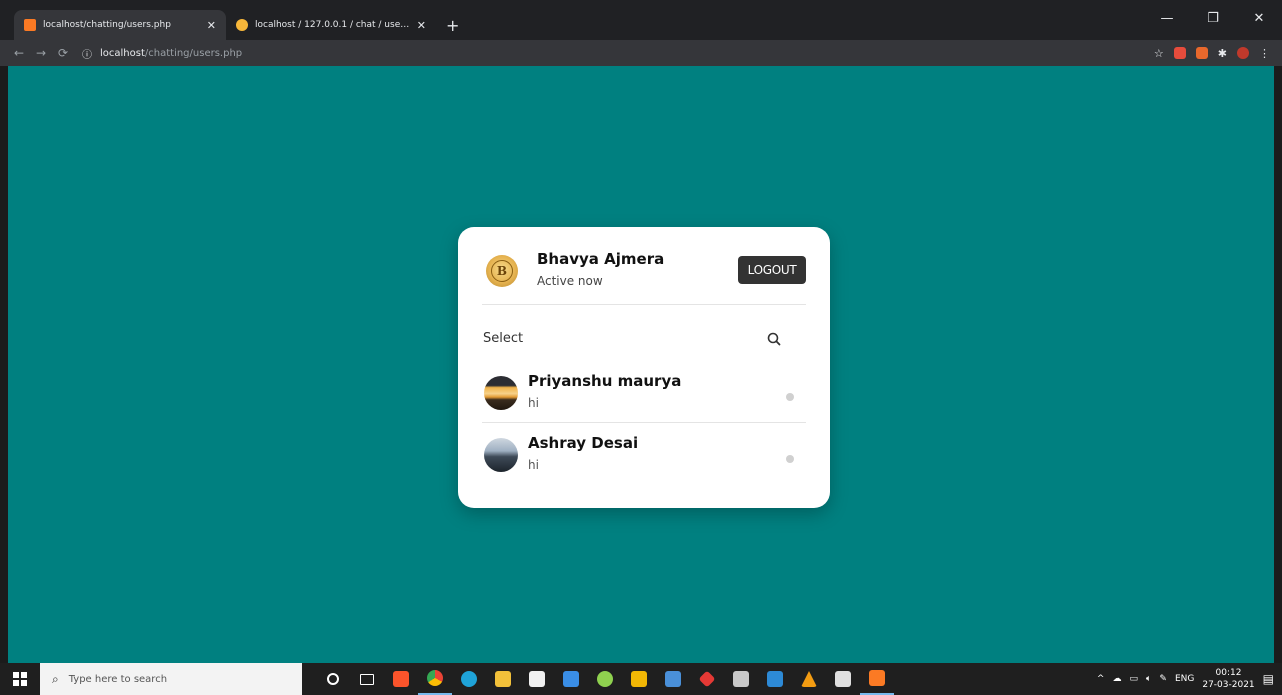  What do you see at coordinates (1228, 679) in the screenshot?
I see `clock: 00:12 27-03-2021` at bounding box center [1228, 679].